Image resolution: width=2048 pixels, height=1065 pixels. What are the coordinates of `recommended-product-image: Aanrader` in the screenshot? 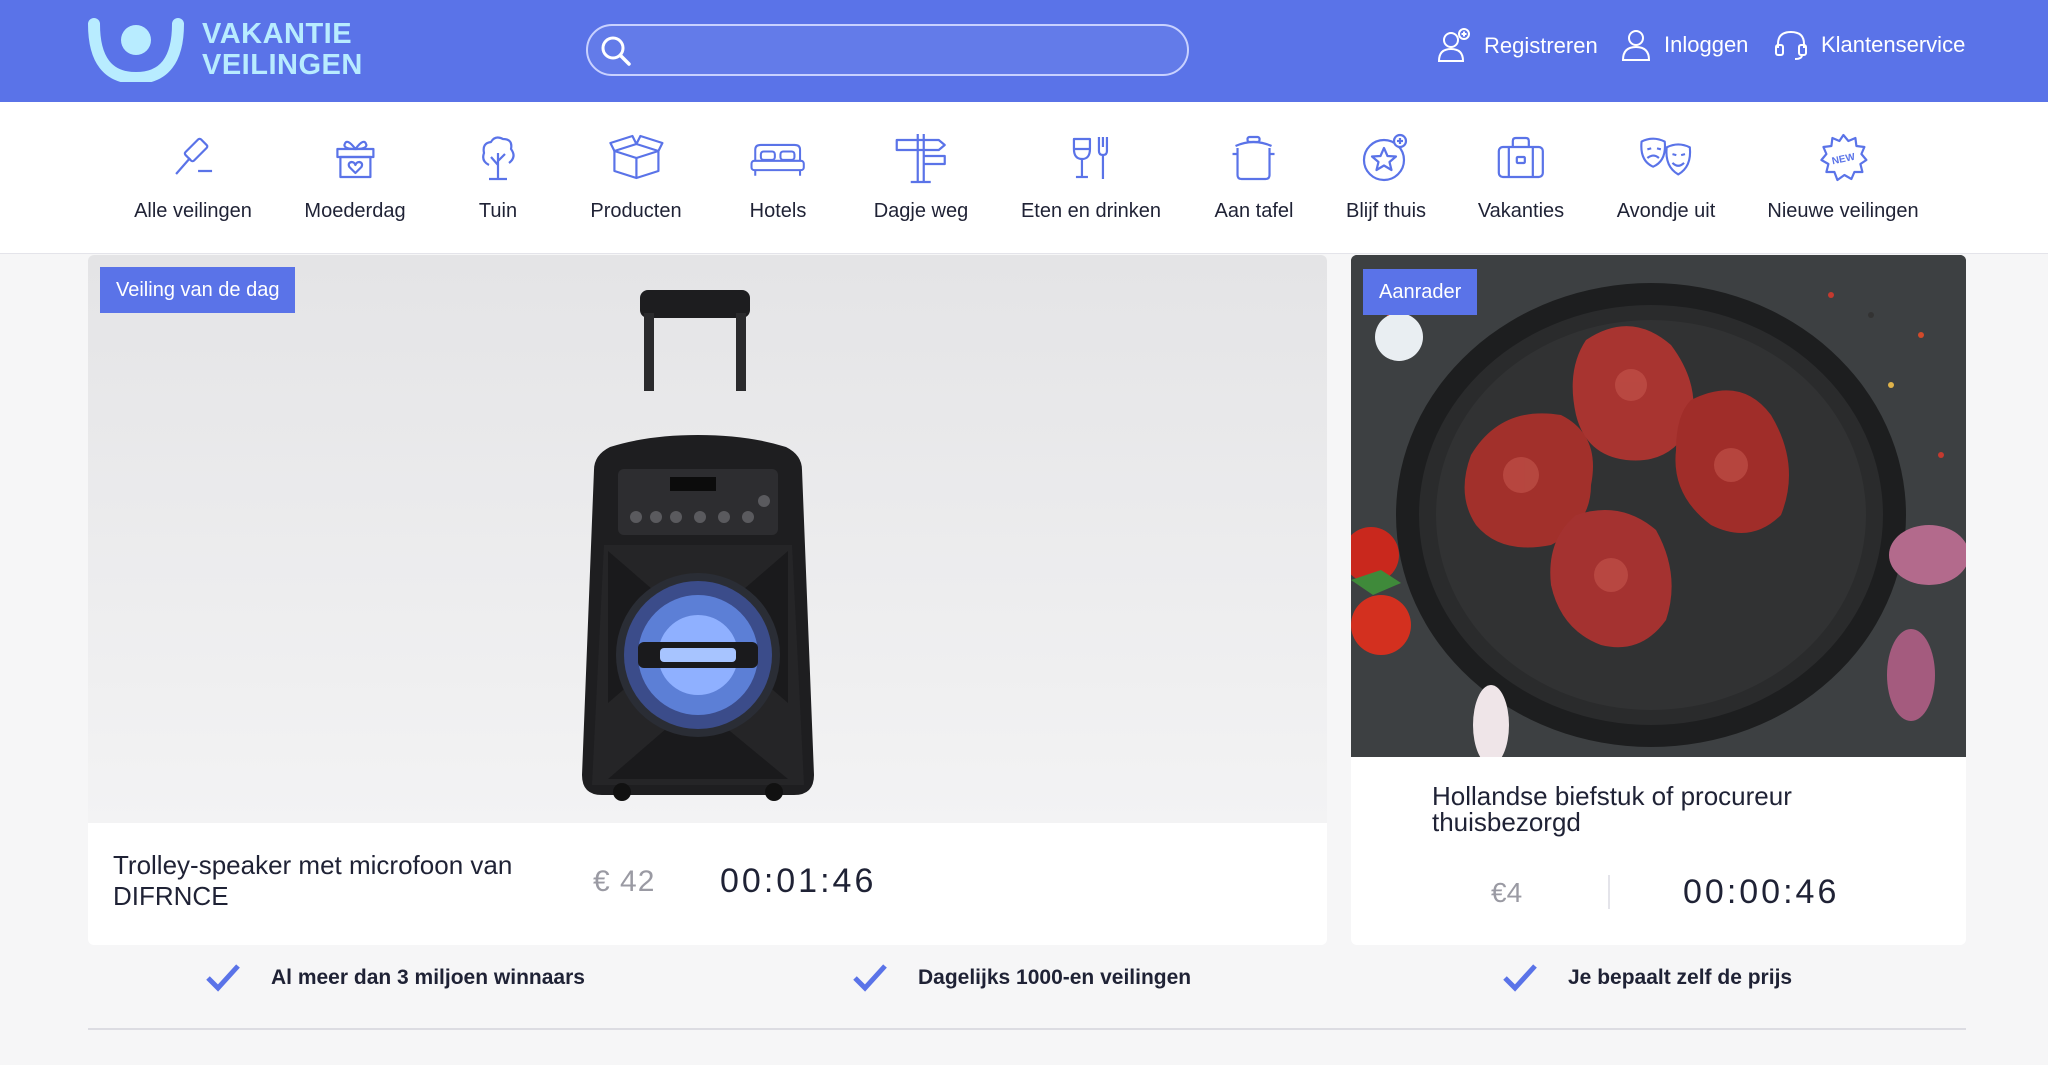 It's located at (1658, 506).